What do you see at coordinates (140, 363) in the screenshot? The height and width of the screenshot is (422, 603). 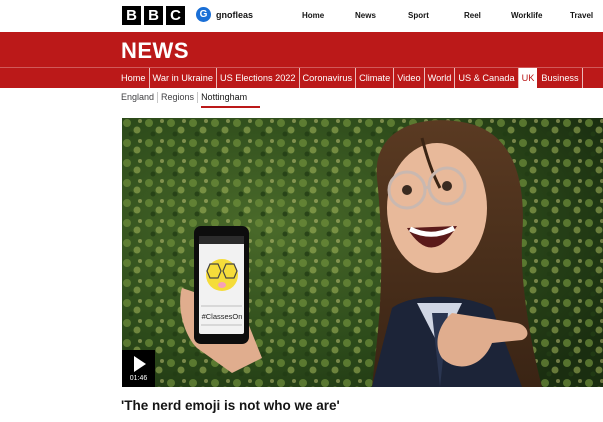 I see `play-icon` at bounding box center [140, 363].